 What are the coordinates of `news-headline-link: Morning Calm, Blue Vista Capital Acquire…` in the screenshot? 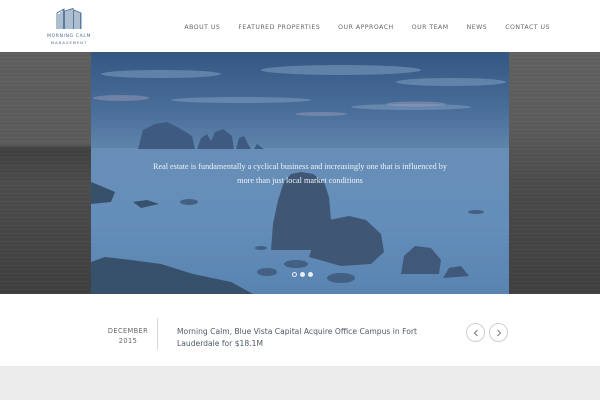 It's located at (317, 338).